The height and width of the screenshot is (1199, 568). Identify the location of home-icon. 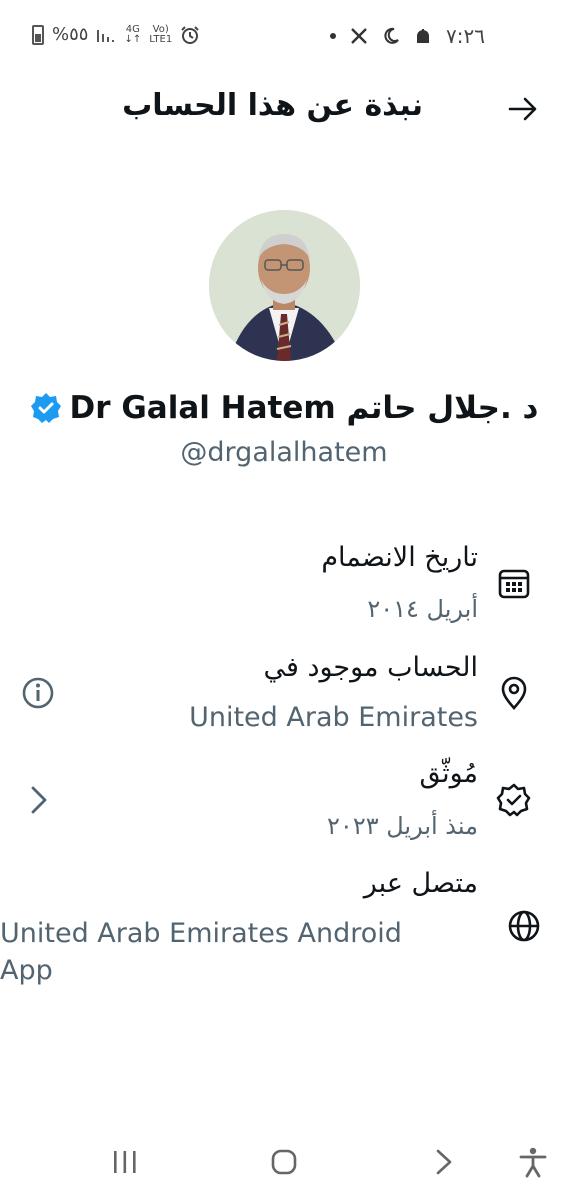
(284, 1162).